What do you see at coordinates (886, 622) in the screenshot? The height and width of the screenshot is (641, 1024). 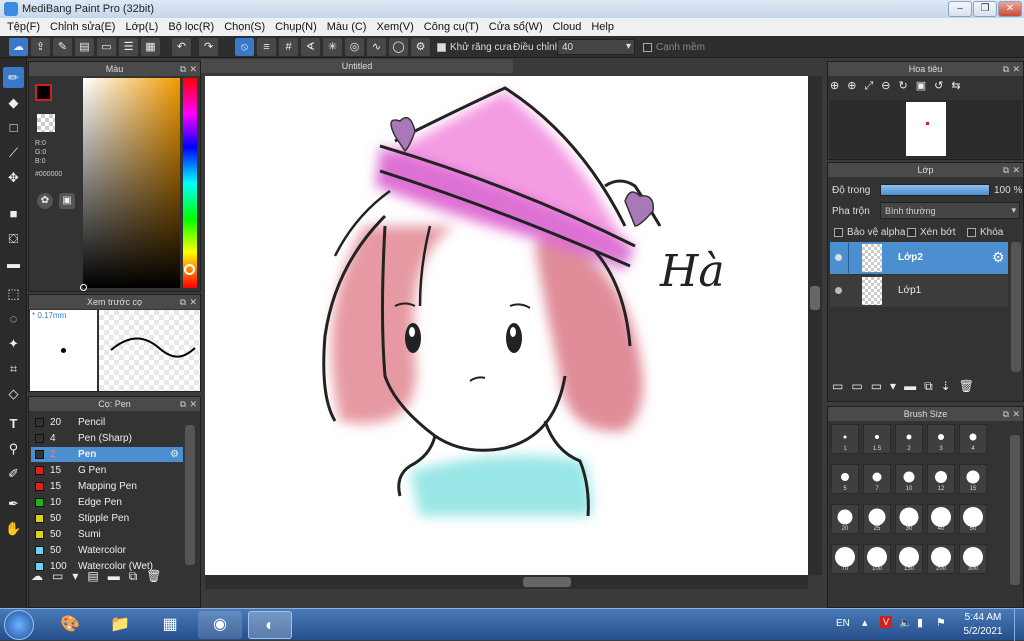 I see `antivirus-icon: V` at bounding box center [886, 622].